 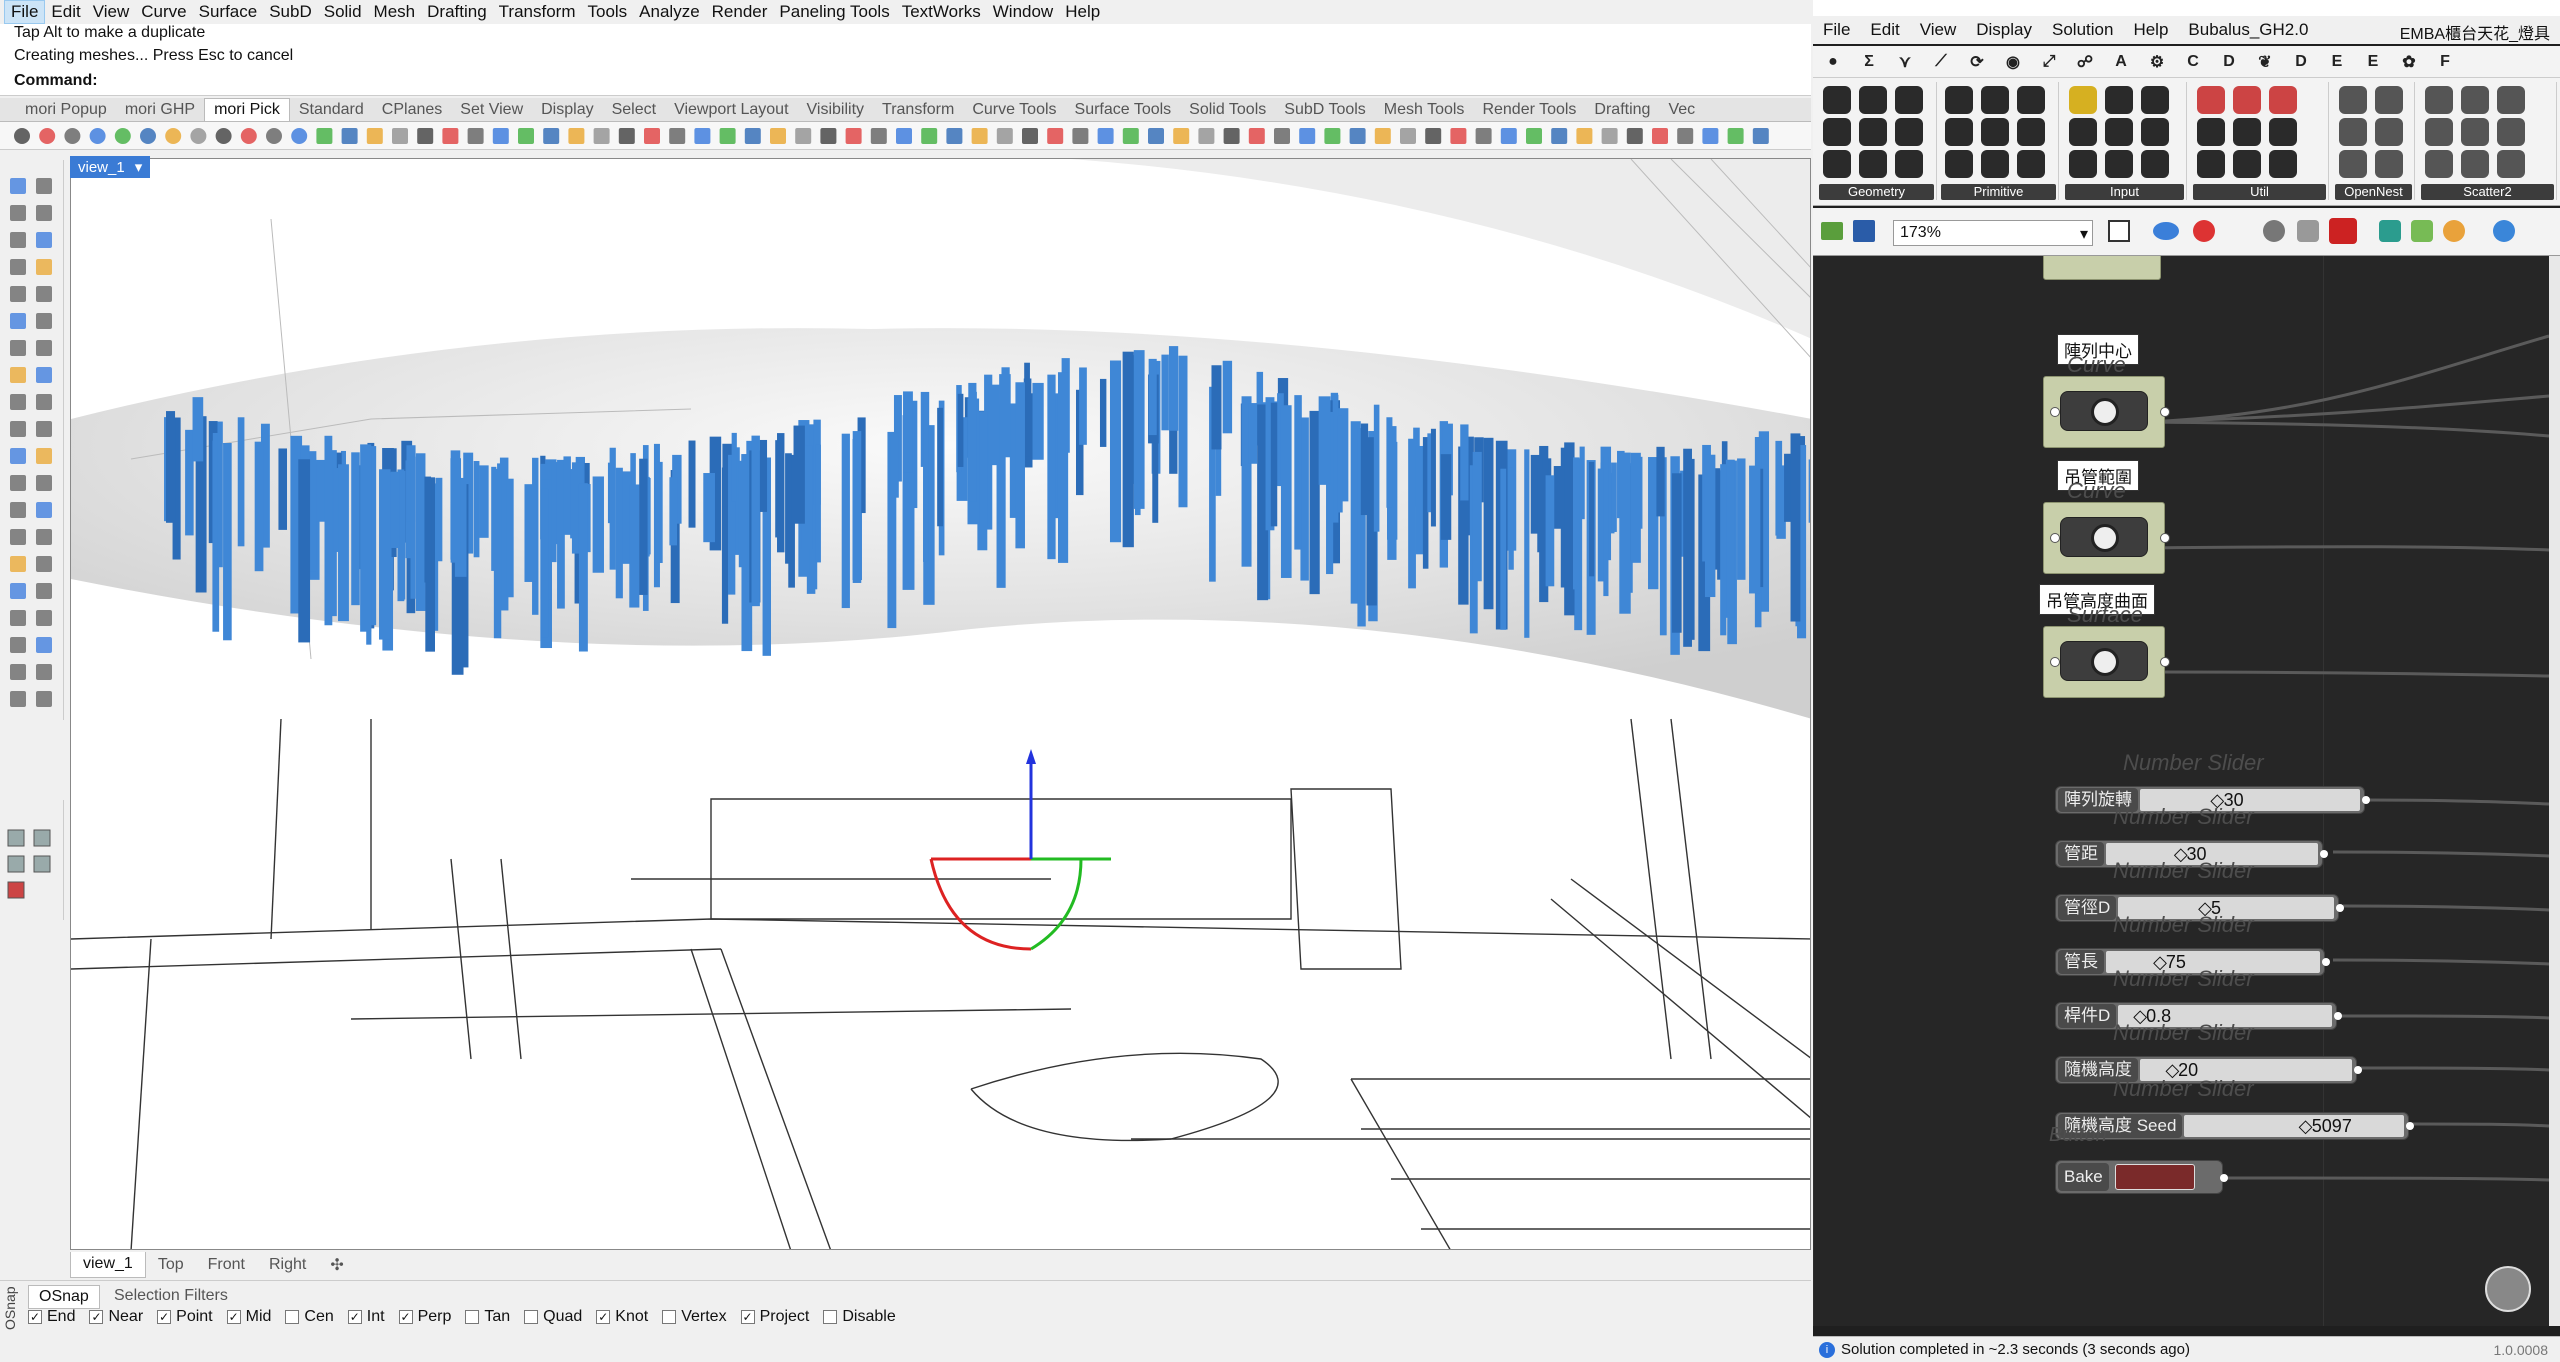 What do you see at coordinates (669, 12) in the screenshot?
I see `menu-analyze: Analyze` at bounding box center [669, 12].